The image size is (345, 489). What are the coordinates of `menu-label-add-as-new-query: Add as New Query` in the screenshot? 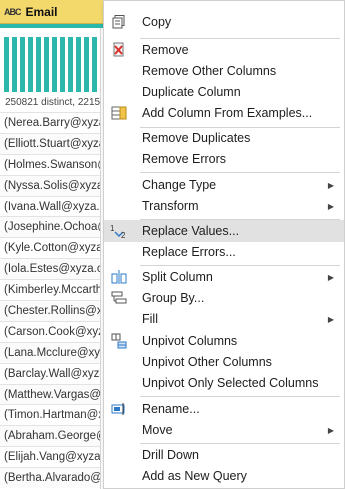 It's located at (194, 476).